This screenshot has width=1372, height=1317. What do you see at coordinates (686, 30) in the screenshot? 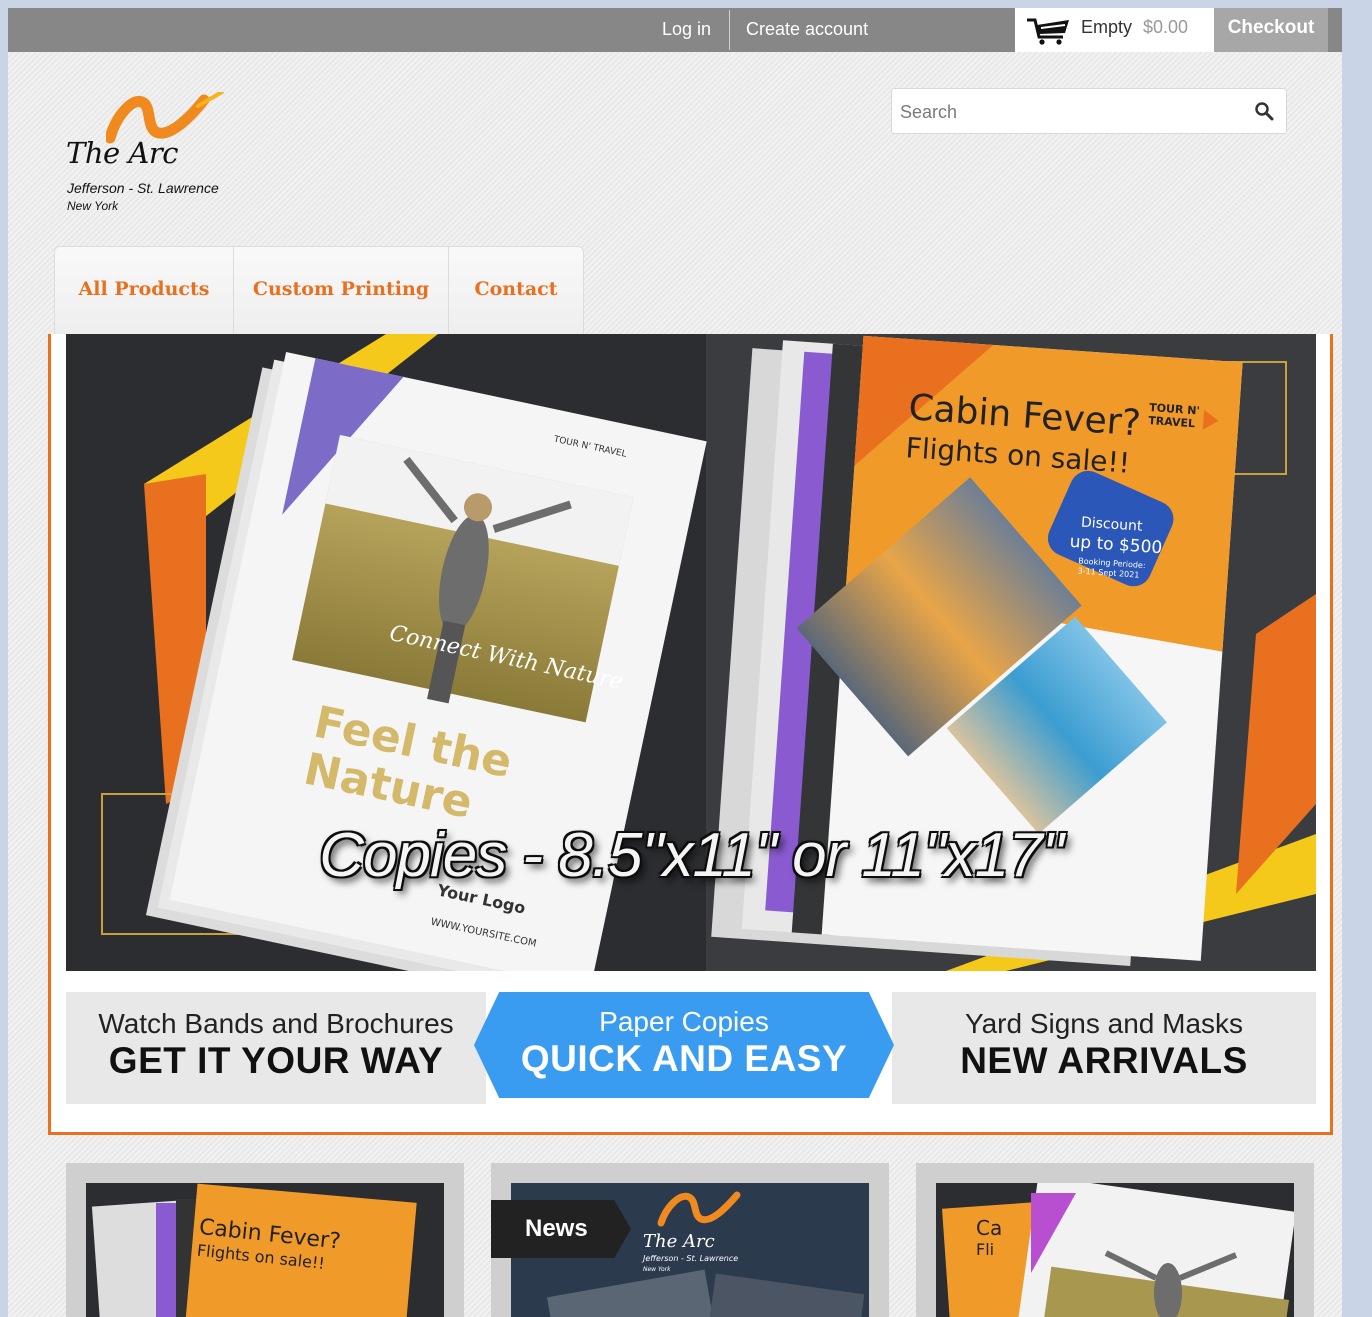
I see `login-link: Log in` at bounding box center [686, 30].